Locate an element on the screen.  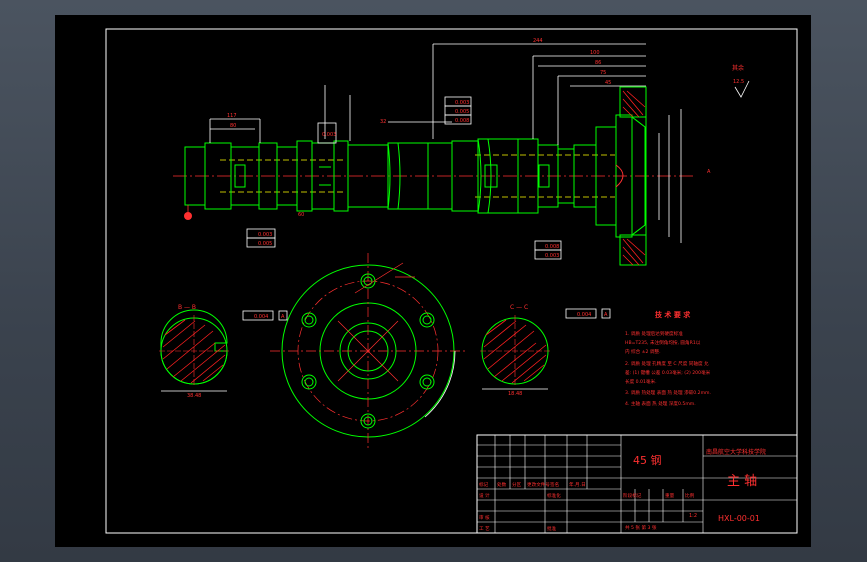
section-c-datum: A is located at coordinates (606, 313).